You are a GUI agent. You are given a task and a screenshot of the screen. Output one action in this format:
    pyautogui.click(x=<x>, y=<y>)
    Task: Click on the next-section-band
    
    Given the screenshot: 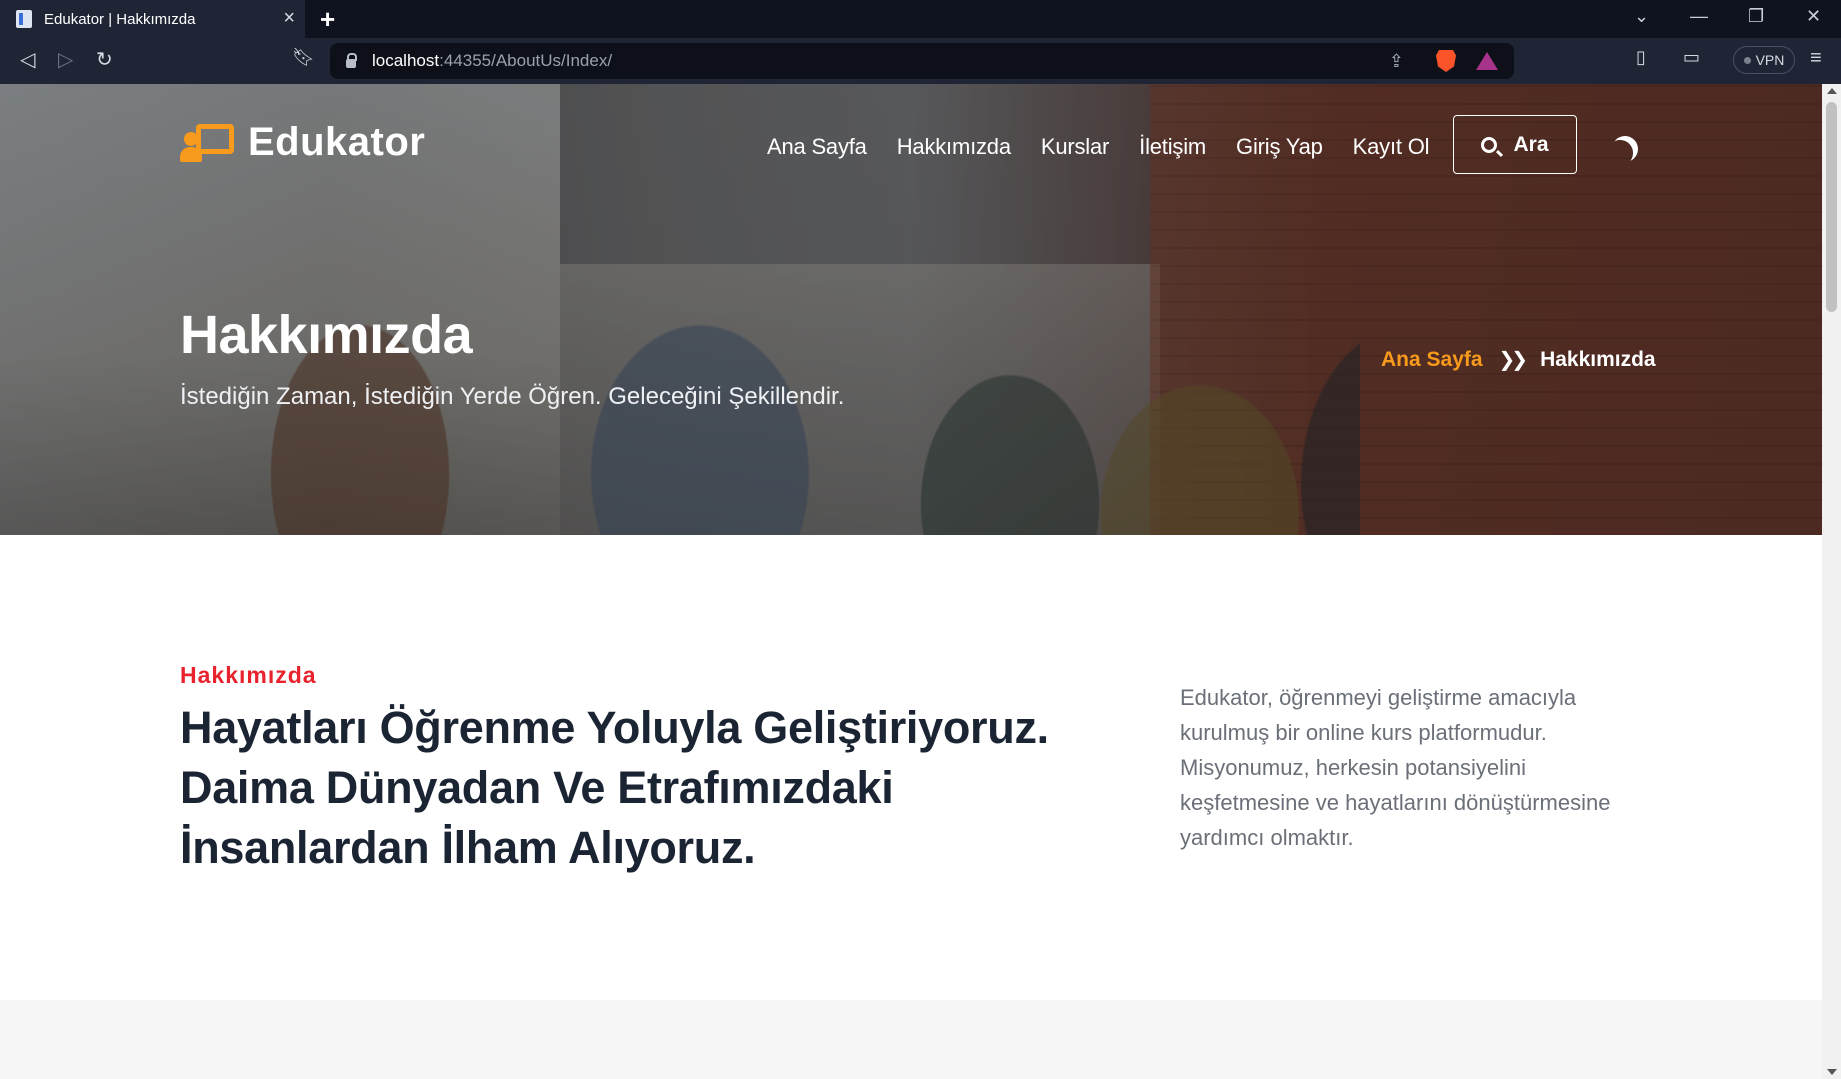 What is the action you would take?
    pyautogui.click(x=911, y=1039)
    